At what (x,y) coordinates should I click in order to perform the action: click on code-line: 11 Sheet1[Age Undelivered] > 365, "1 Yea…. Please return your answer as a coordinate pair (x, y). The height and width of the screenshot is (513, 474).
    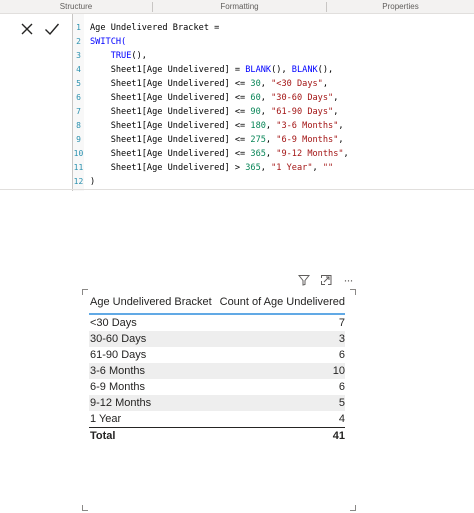
    Looking at the image, I should click on (273, 168).